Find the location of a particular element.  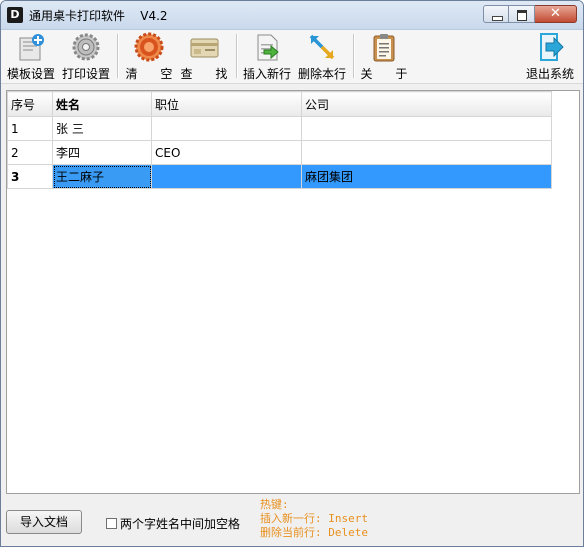

maximize-button is located at coordinates (522, 14).